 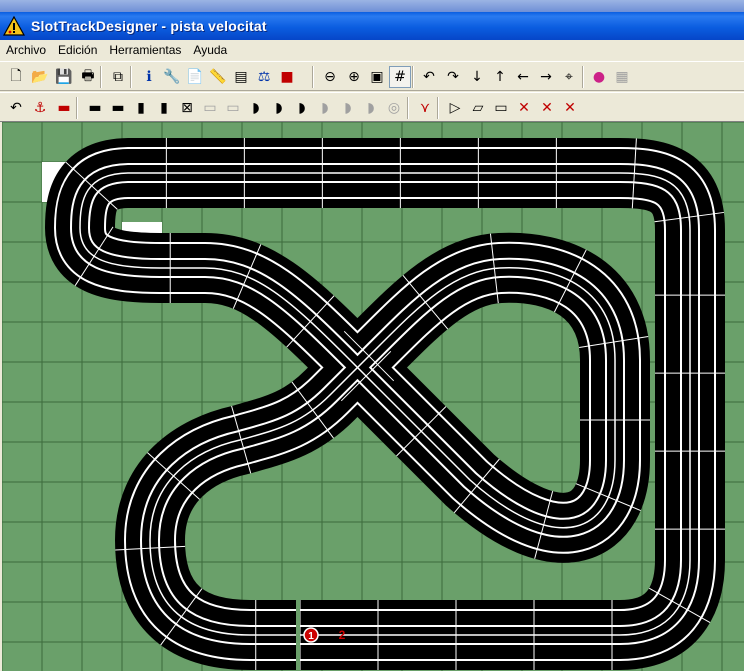 I want to click on track-red-icon: ▬, so click(x=64, y=108).